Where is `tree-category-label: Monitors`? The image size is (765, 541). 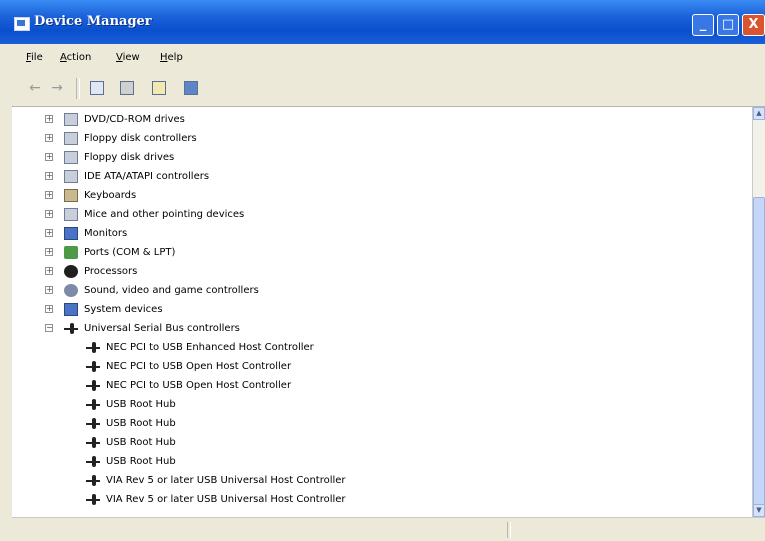 tree-category-label: Monitors is located at coordinates (106, 233).